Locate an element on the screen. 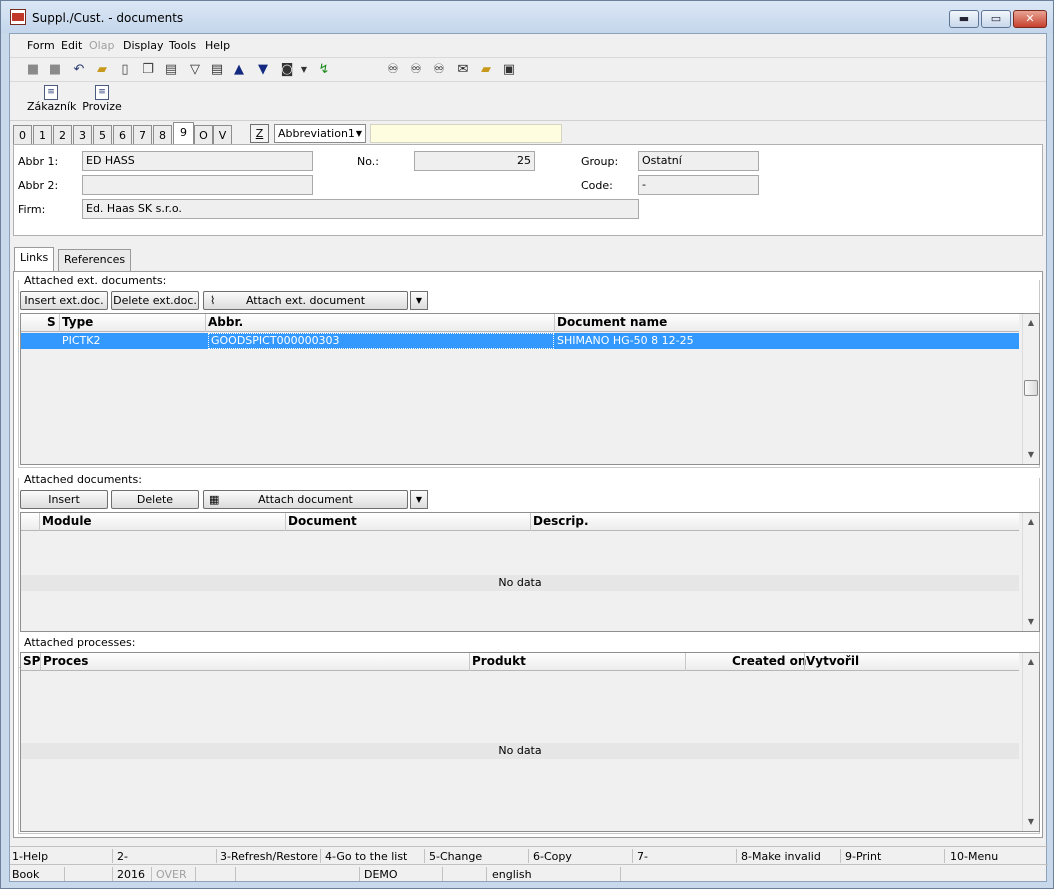 The height and width of the screenshot is (889, 1054). clear-filter-icon: ▤ is located at coordinates (217, 69).